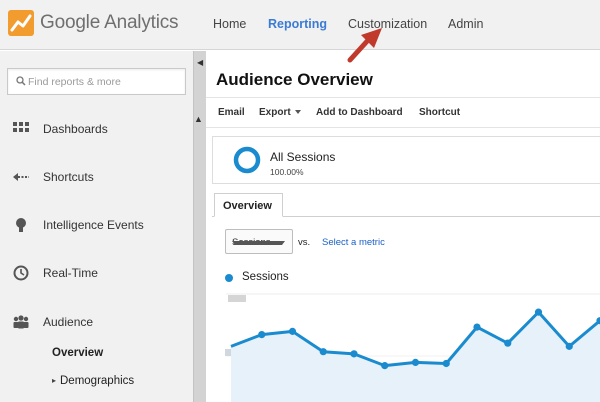 Image resolution: width=600 pixels, height=402 pixels. Describe the element at coordinates (96, 177) in the screenshot. I see `sidebar-item-shortcuts: Shortcuts` at that location.